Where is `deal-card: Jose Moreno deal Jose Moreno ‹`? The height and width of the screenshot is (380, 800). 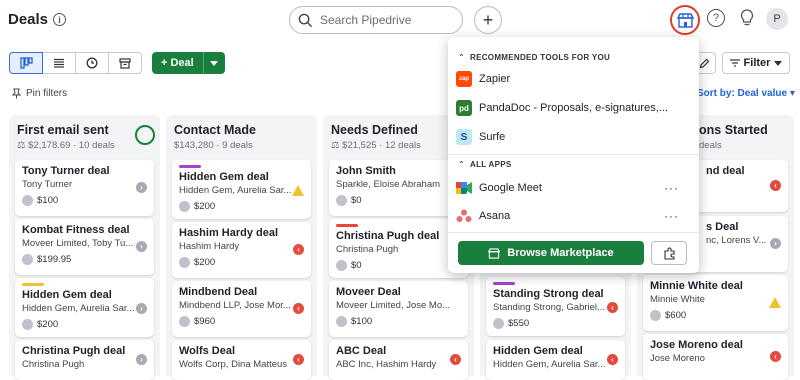
deal-card: Jose Moreno deal Jose Moreno ‹ is located at coordinates (715, 357).